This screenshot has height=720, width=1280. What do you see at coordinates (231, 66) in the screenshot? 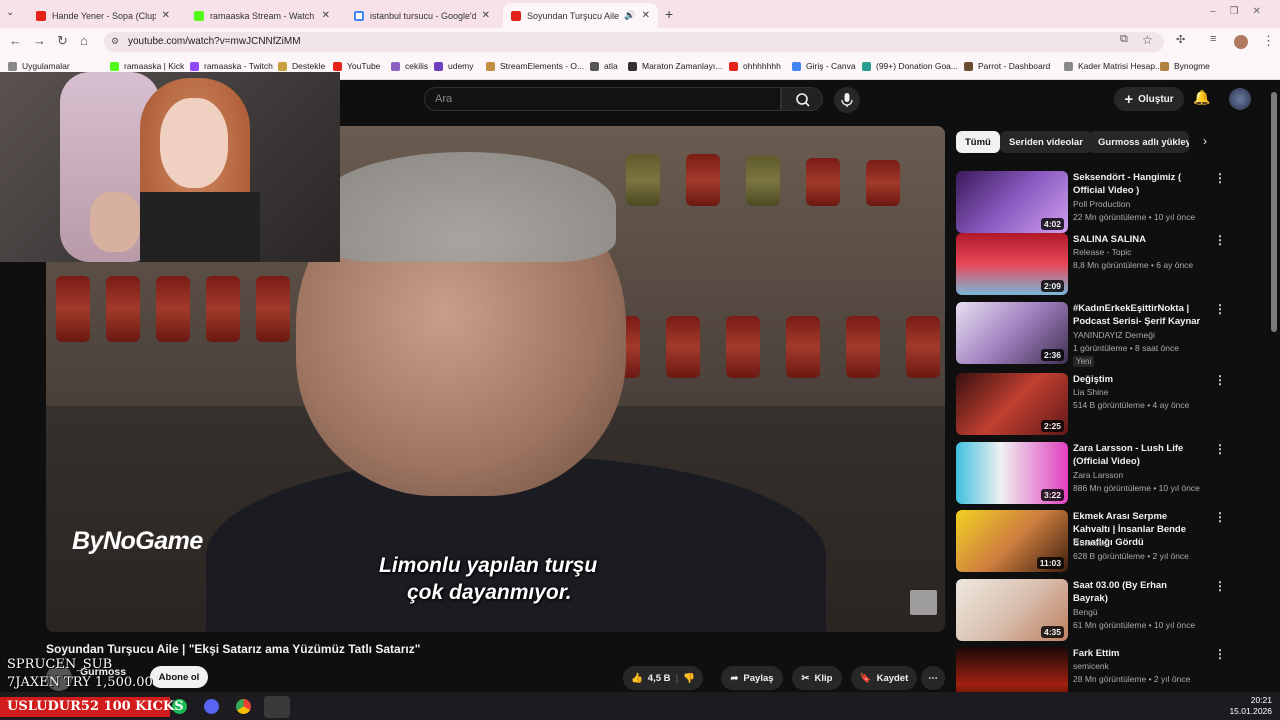
I see `bookmark-item: ramaaska - Twitch` at bounding box center [231, 66].